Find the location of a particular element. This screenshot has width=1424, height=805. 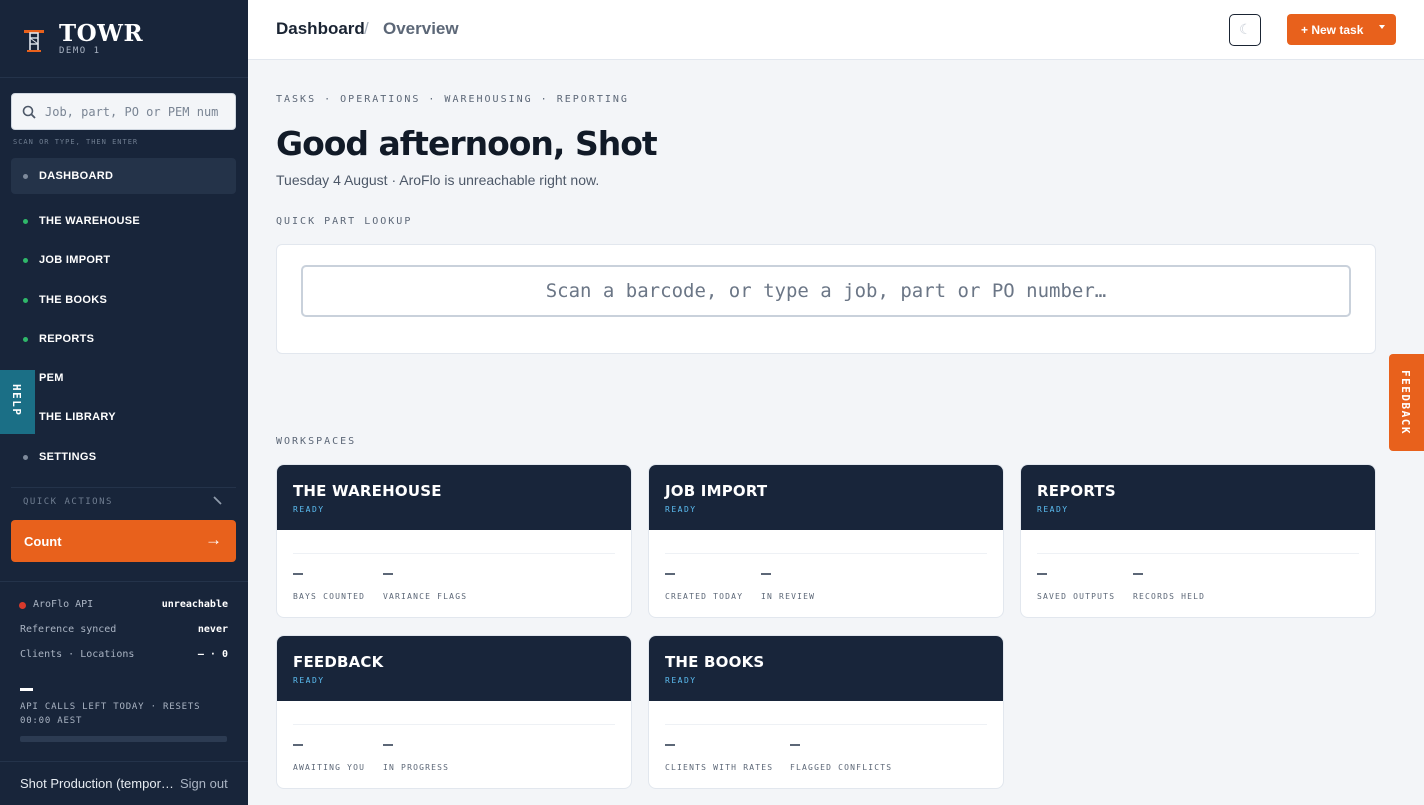

stat-label: CLIENTS WITH RATES is located at coordinates (719, 767).